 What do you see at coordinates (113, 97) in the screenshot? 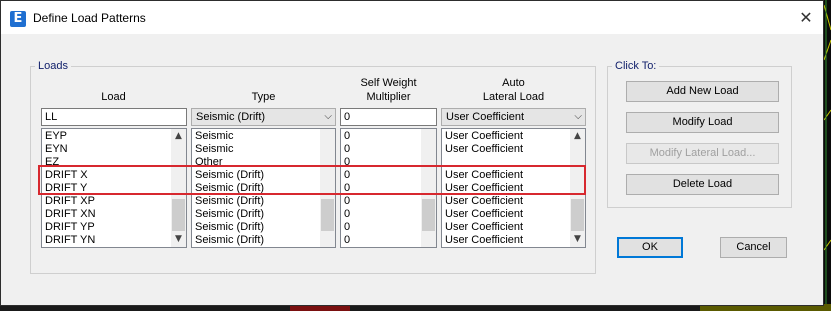
I see `header-load: Load` at bounding box center [113, 97].